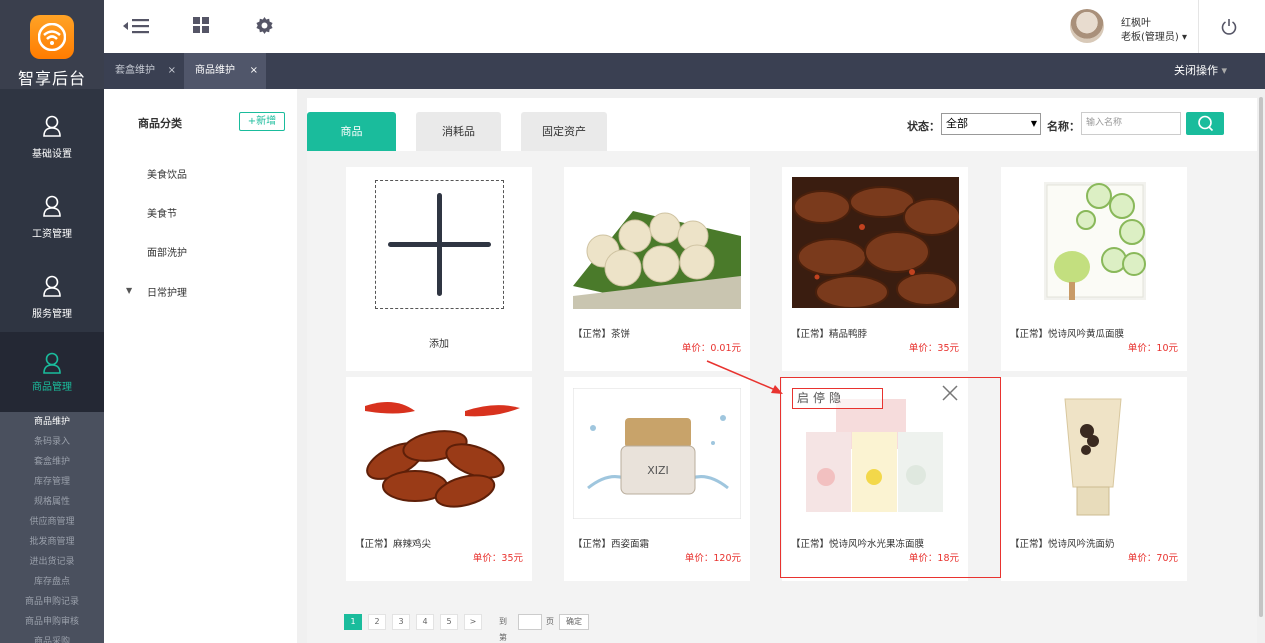 The width and height of the screenshot is (1265, 643). Describe the element at coordinates (52, 297) in the screenshot. I see `nav-item-service: 服务管理` at that location.